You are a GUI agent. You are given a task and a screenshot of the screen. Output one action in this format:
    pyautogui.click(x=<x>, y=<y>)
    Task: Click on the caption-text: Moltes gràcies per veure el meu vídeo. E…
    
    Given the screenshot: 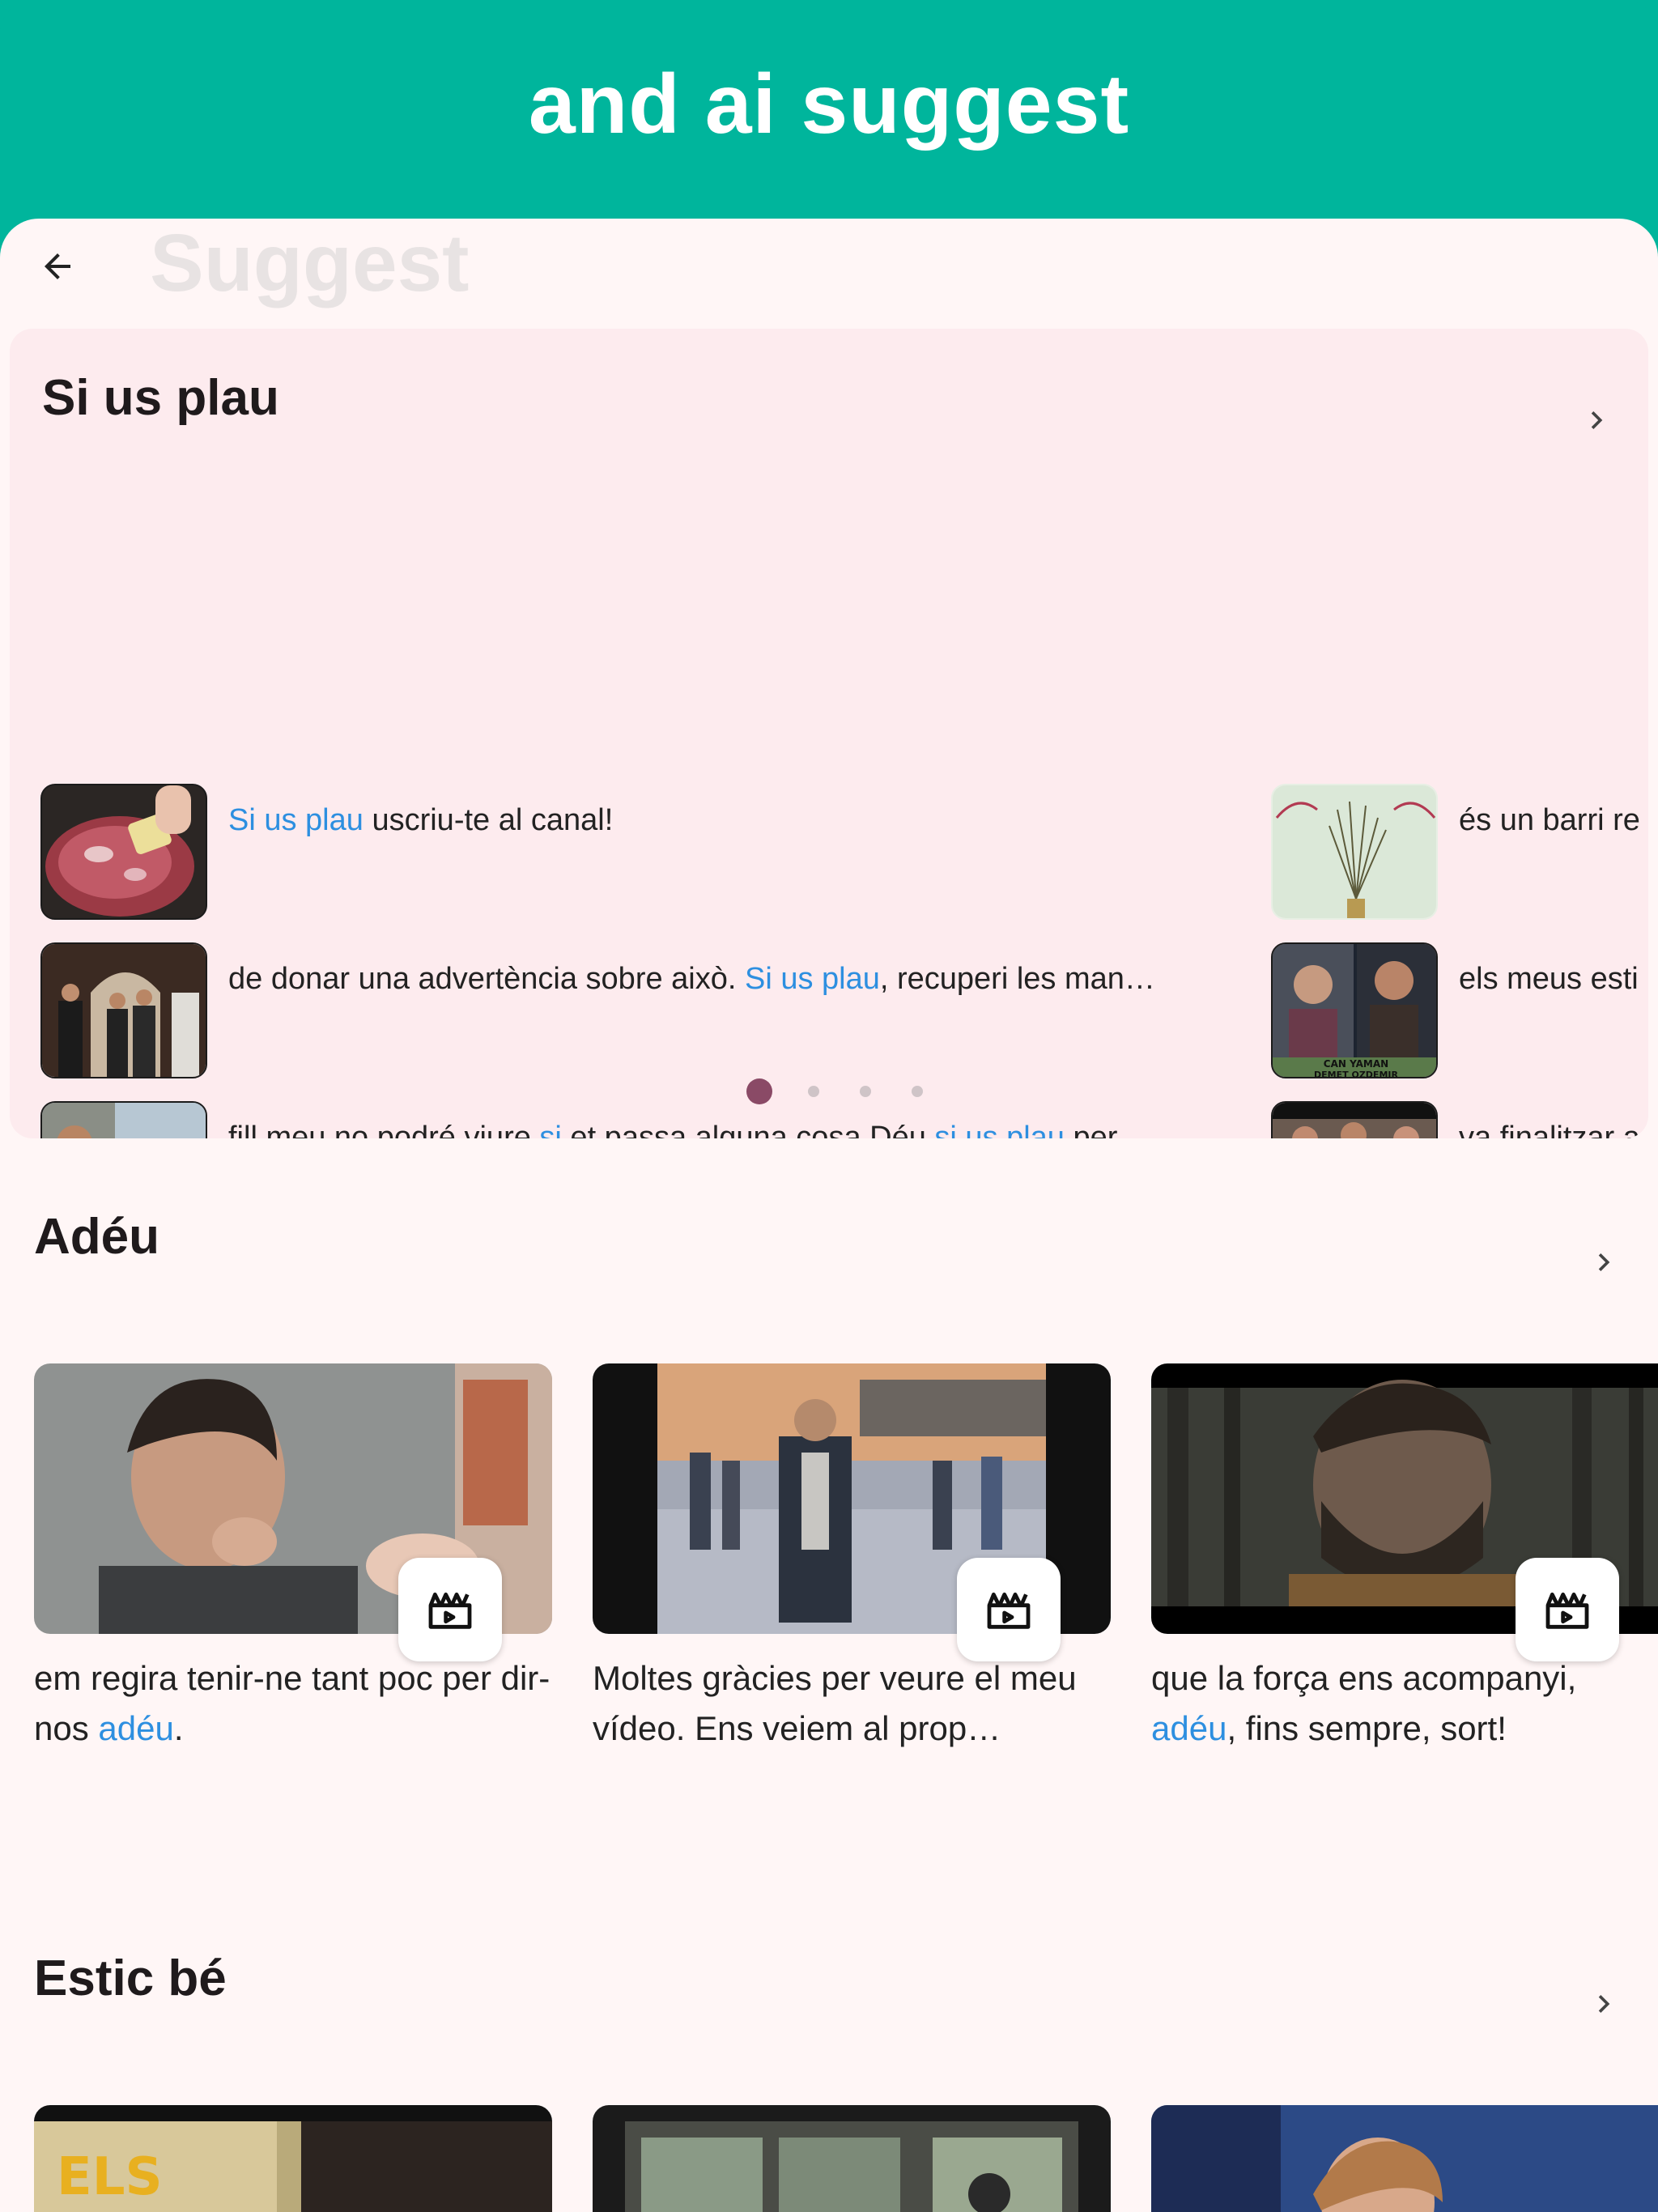 What is the action you would take?
    pyautogui.click(x=835, y=1703)
    